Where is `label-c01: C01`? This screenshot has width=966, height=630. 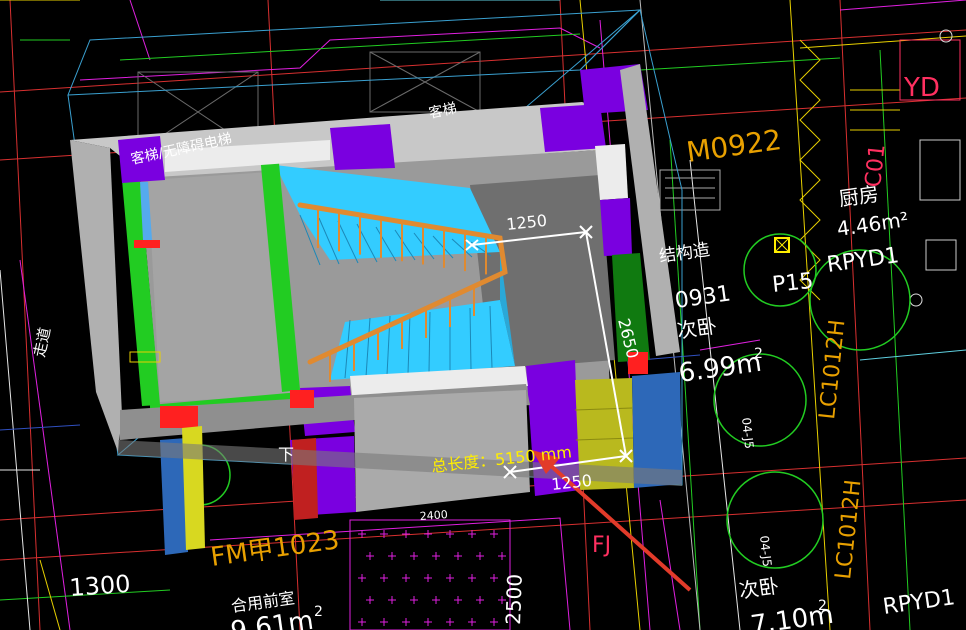 label-c01: C01 is located at coordinates (875, 166).